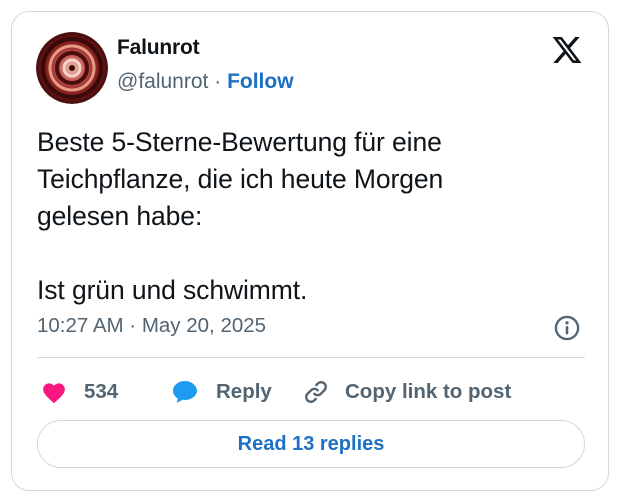  Describe the element at coordinates (162, 81) in the screenshot. I see `author-handle: @falunrot` at that location.